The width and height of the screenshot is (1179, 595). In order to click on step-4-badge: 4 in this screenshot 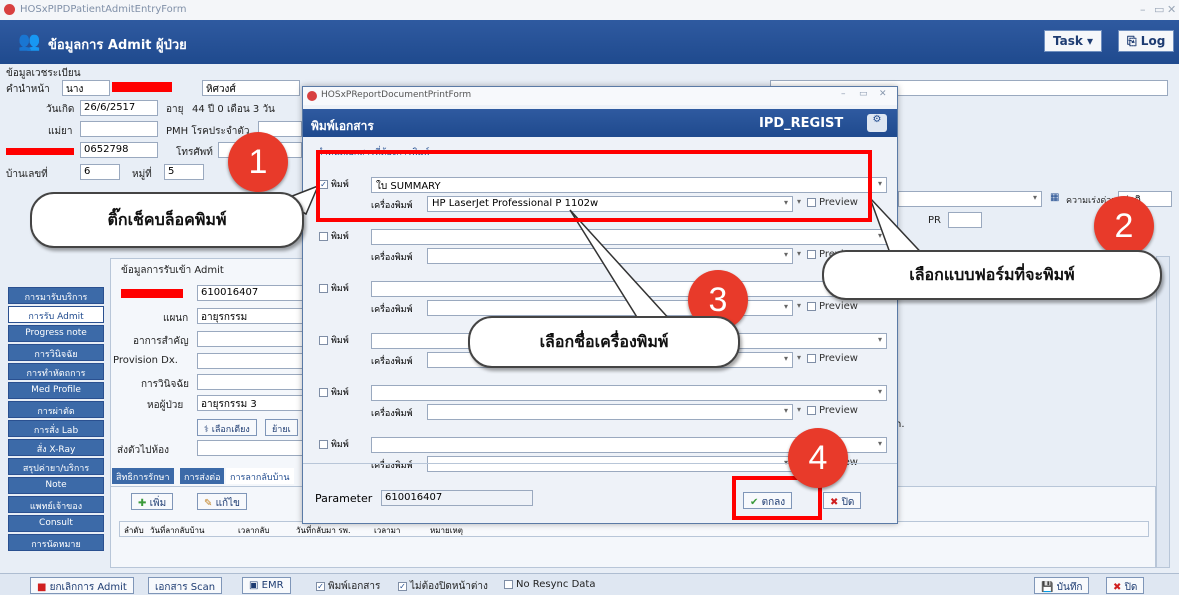, I will do `click(818, 458)`.